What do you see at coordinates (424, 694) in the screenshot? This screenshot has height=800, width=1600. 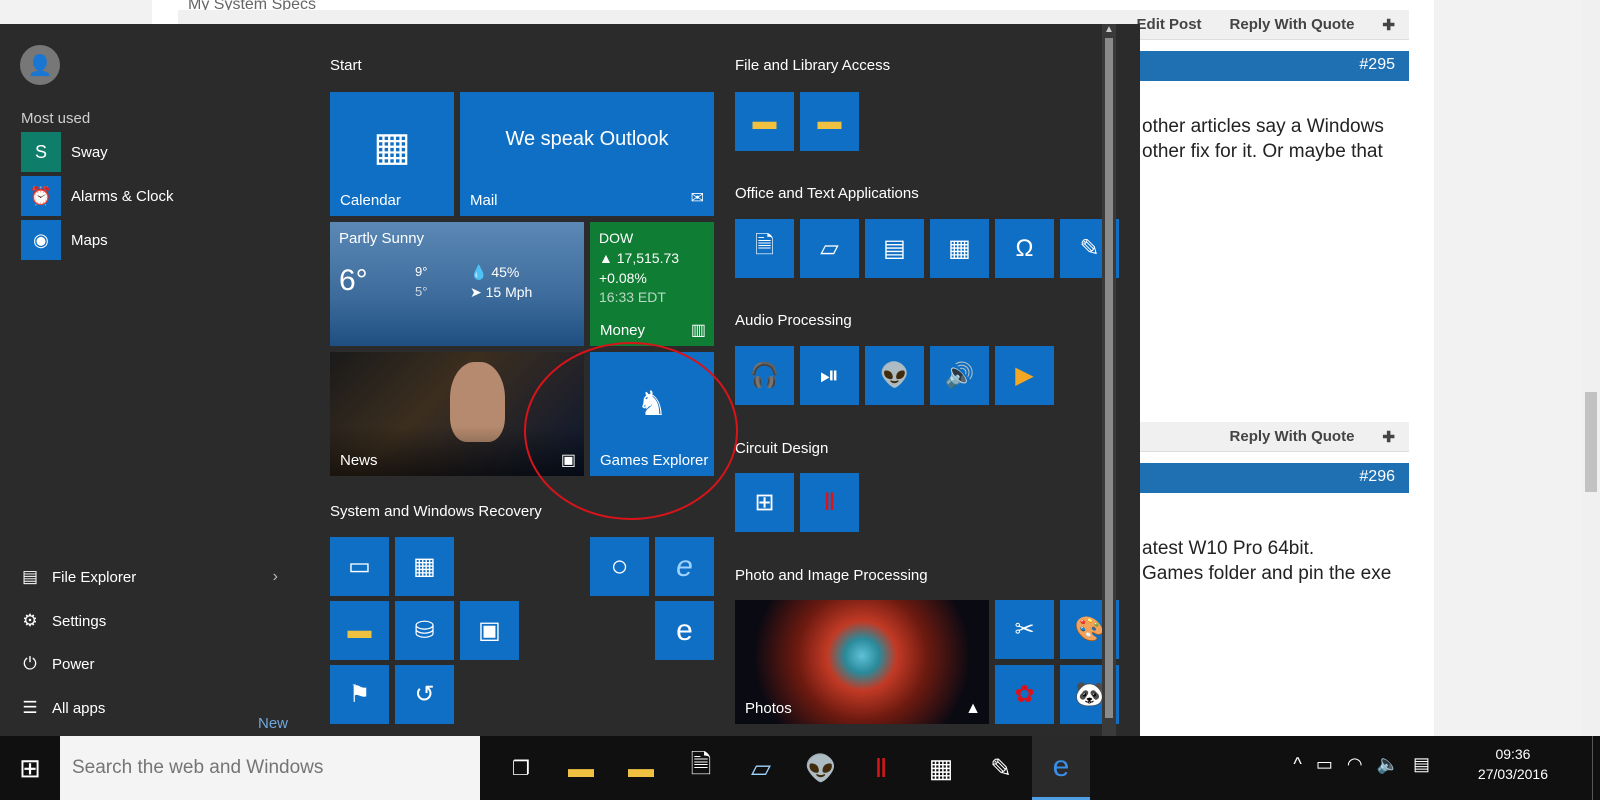 I see `system-restore-tile: ↺` at bounding box center [424, 694].